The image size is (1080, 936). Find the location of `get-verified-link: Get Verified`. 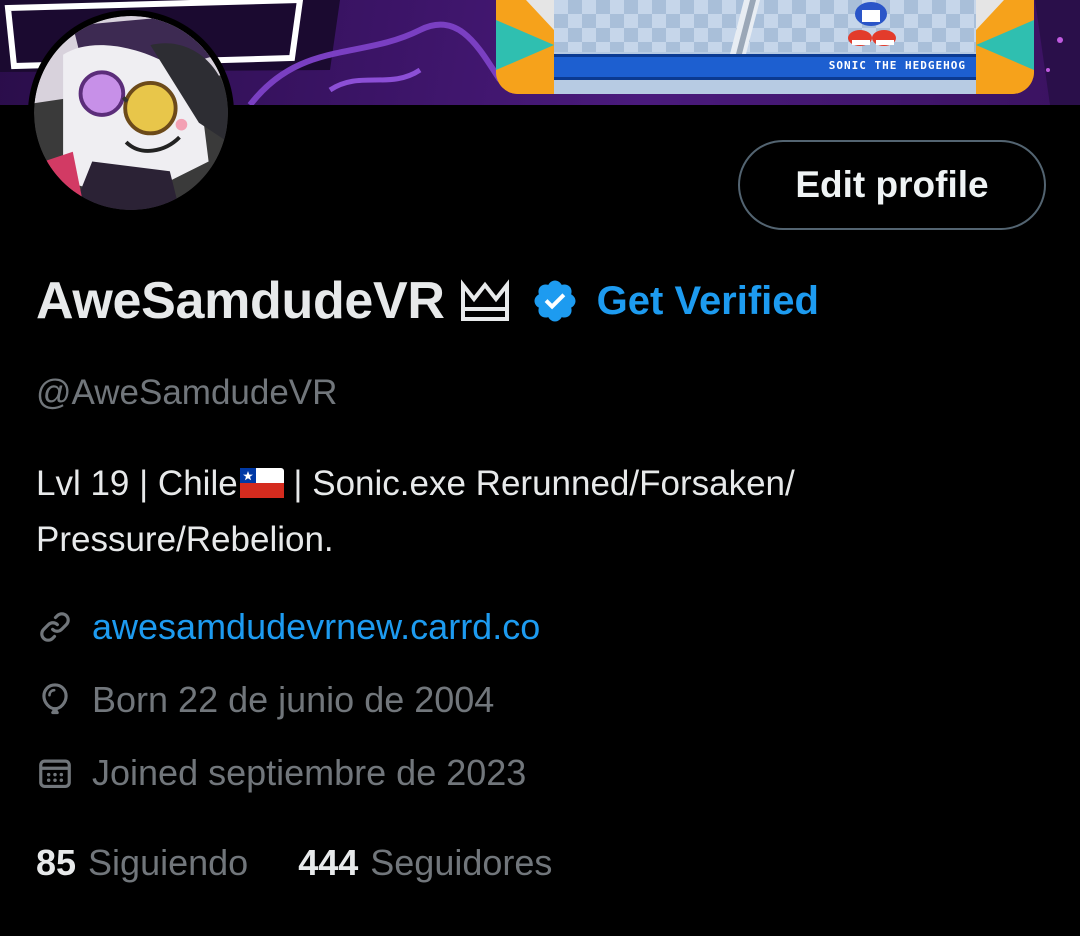

get-verified-link: Get Verified is located at coordinates (708, 301).